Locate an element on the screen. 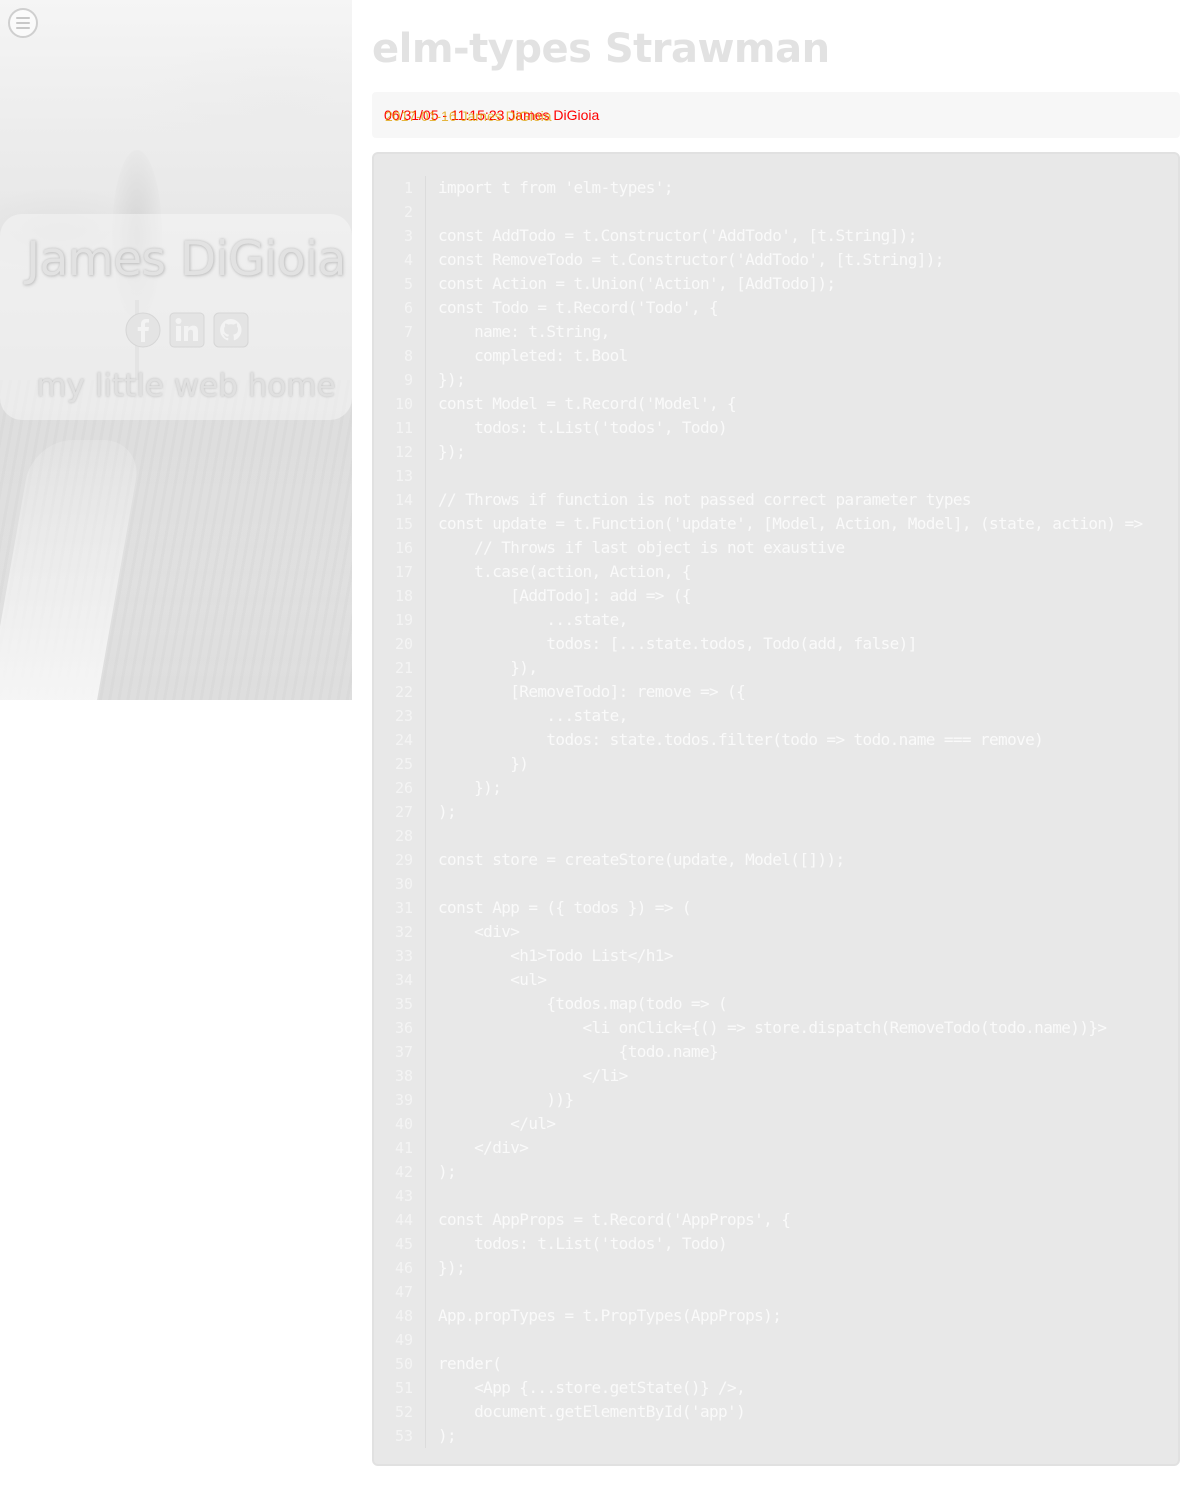 The height and width of the screenshot is (1506, 1200). line-number: 24 is located at coordinates (403, 740).